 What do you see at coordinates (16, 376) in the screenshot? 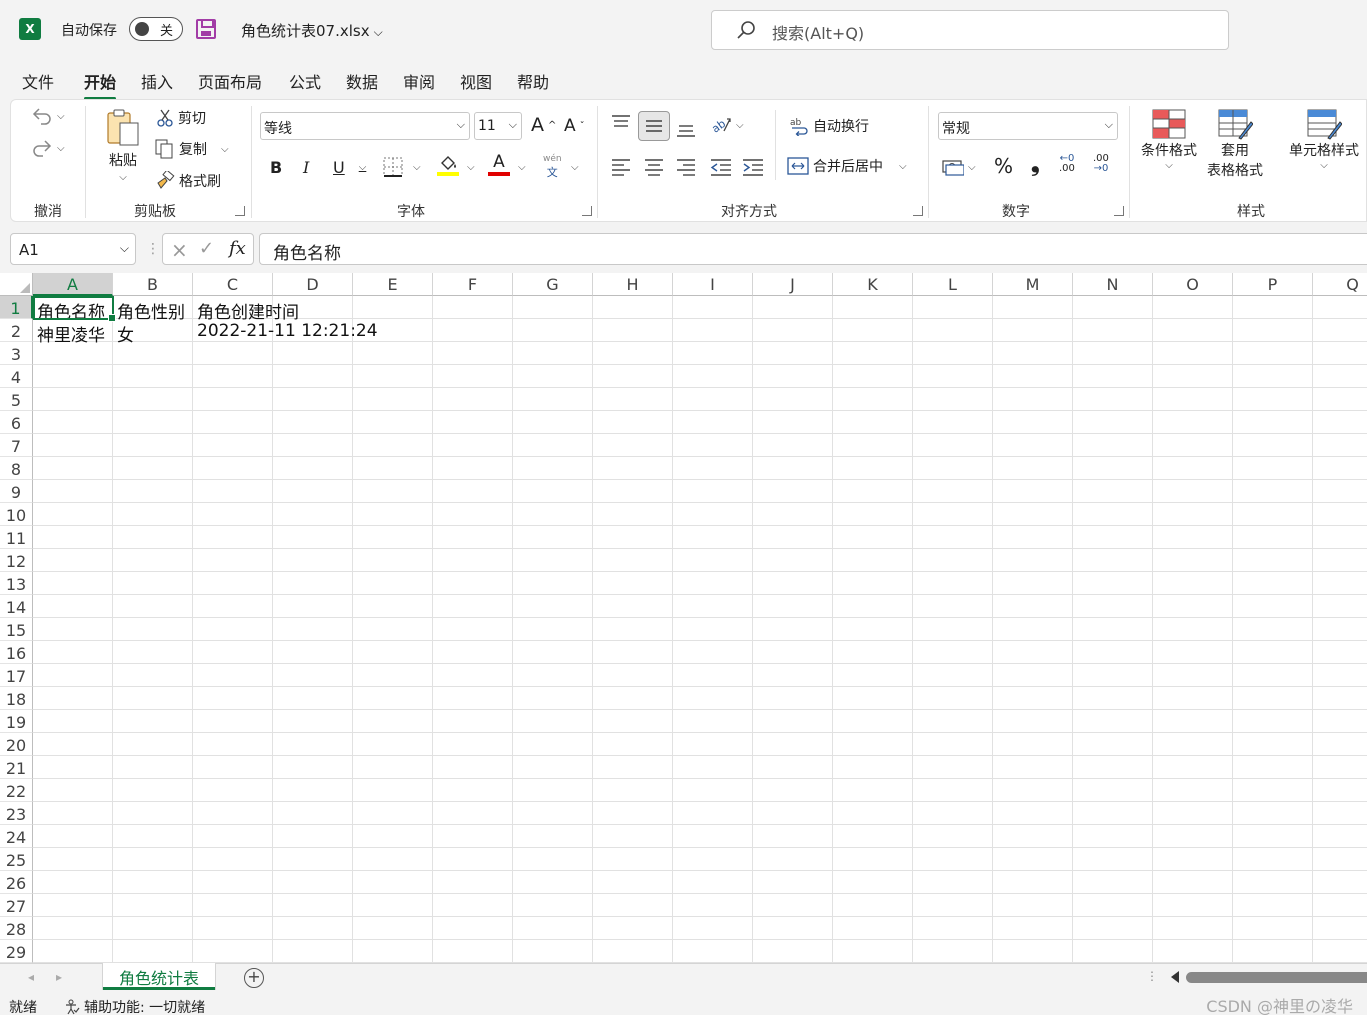
I see `row-header-4: 4` at bounding box center [16, 376].